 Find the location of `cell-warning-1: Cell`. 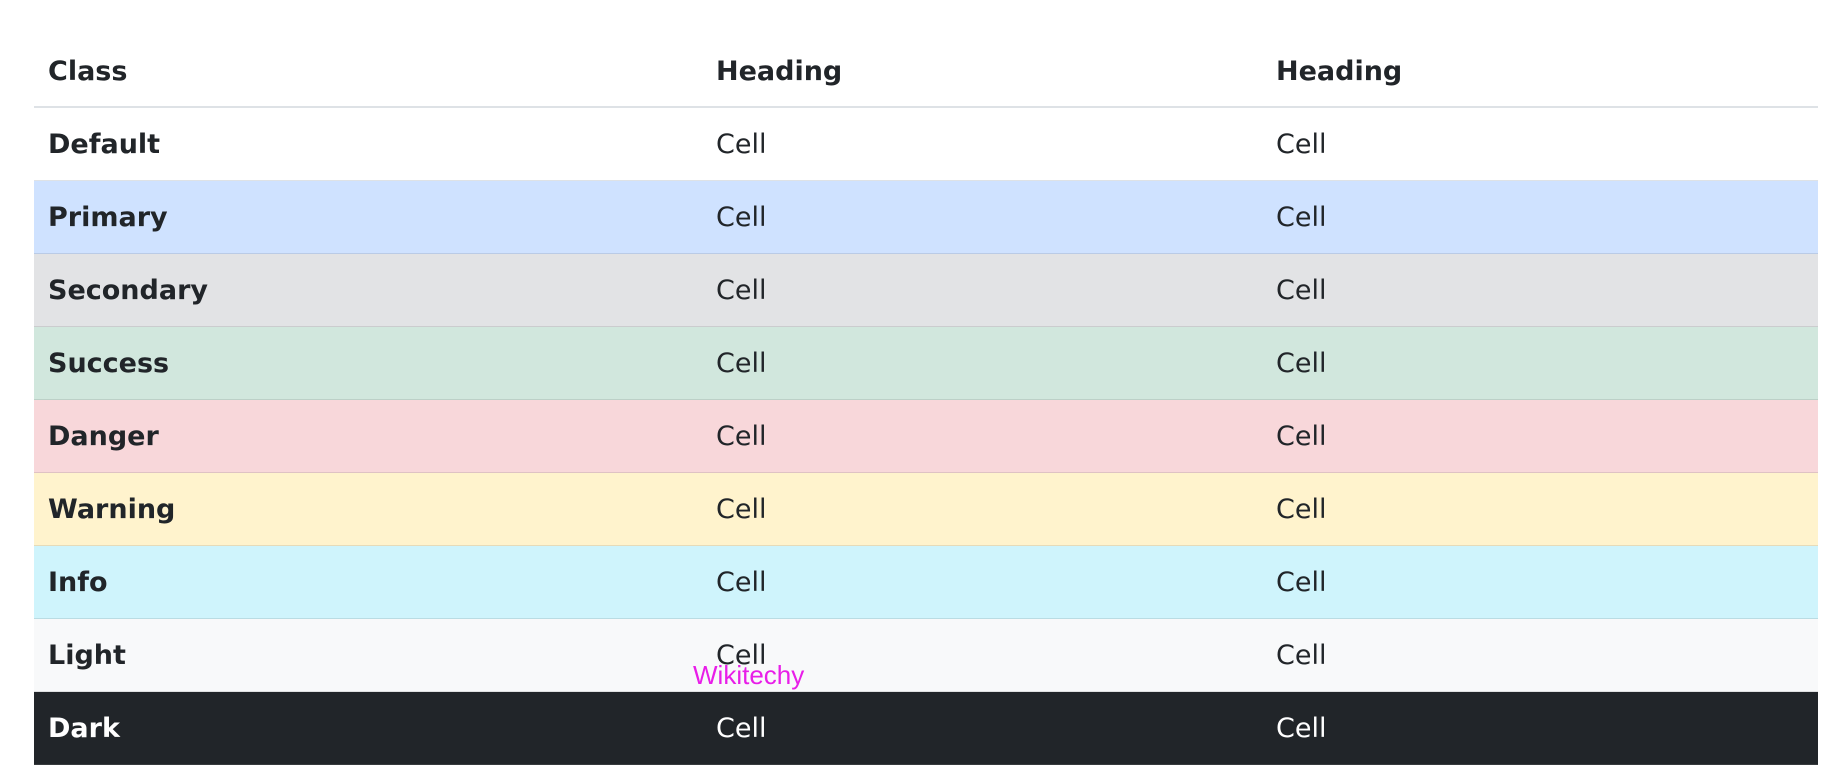

cell-warning-1: Cell is located at coordinates (982, 509).